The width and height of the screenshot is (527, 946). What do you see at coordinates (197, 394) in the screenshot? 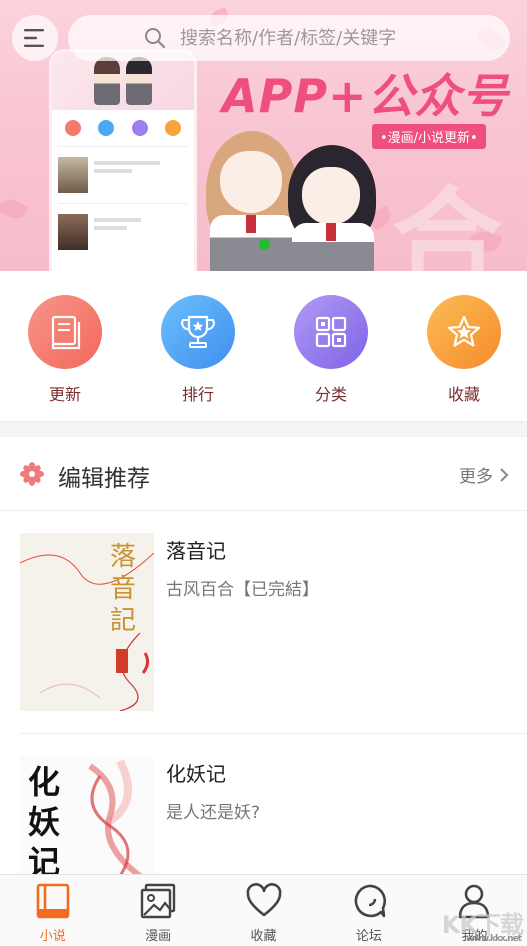
I see `quick-item-label: 排行` at bounding box center [197, 394].